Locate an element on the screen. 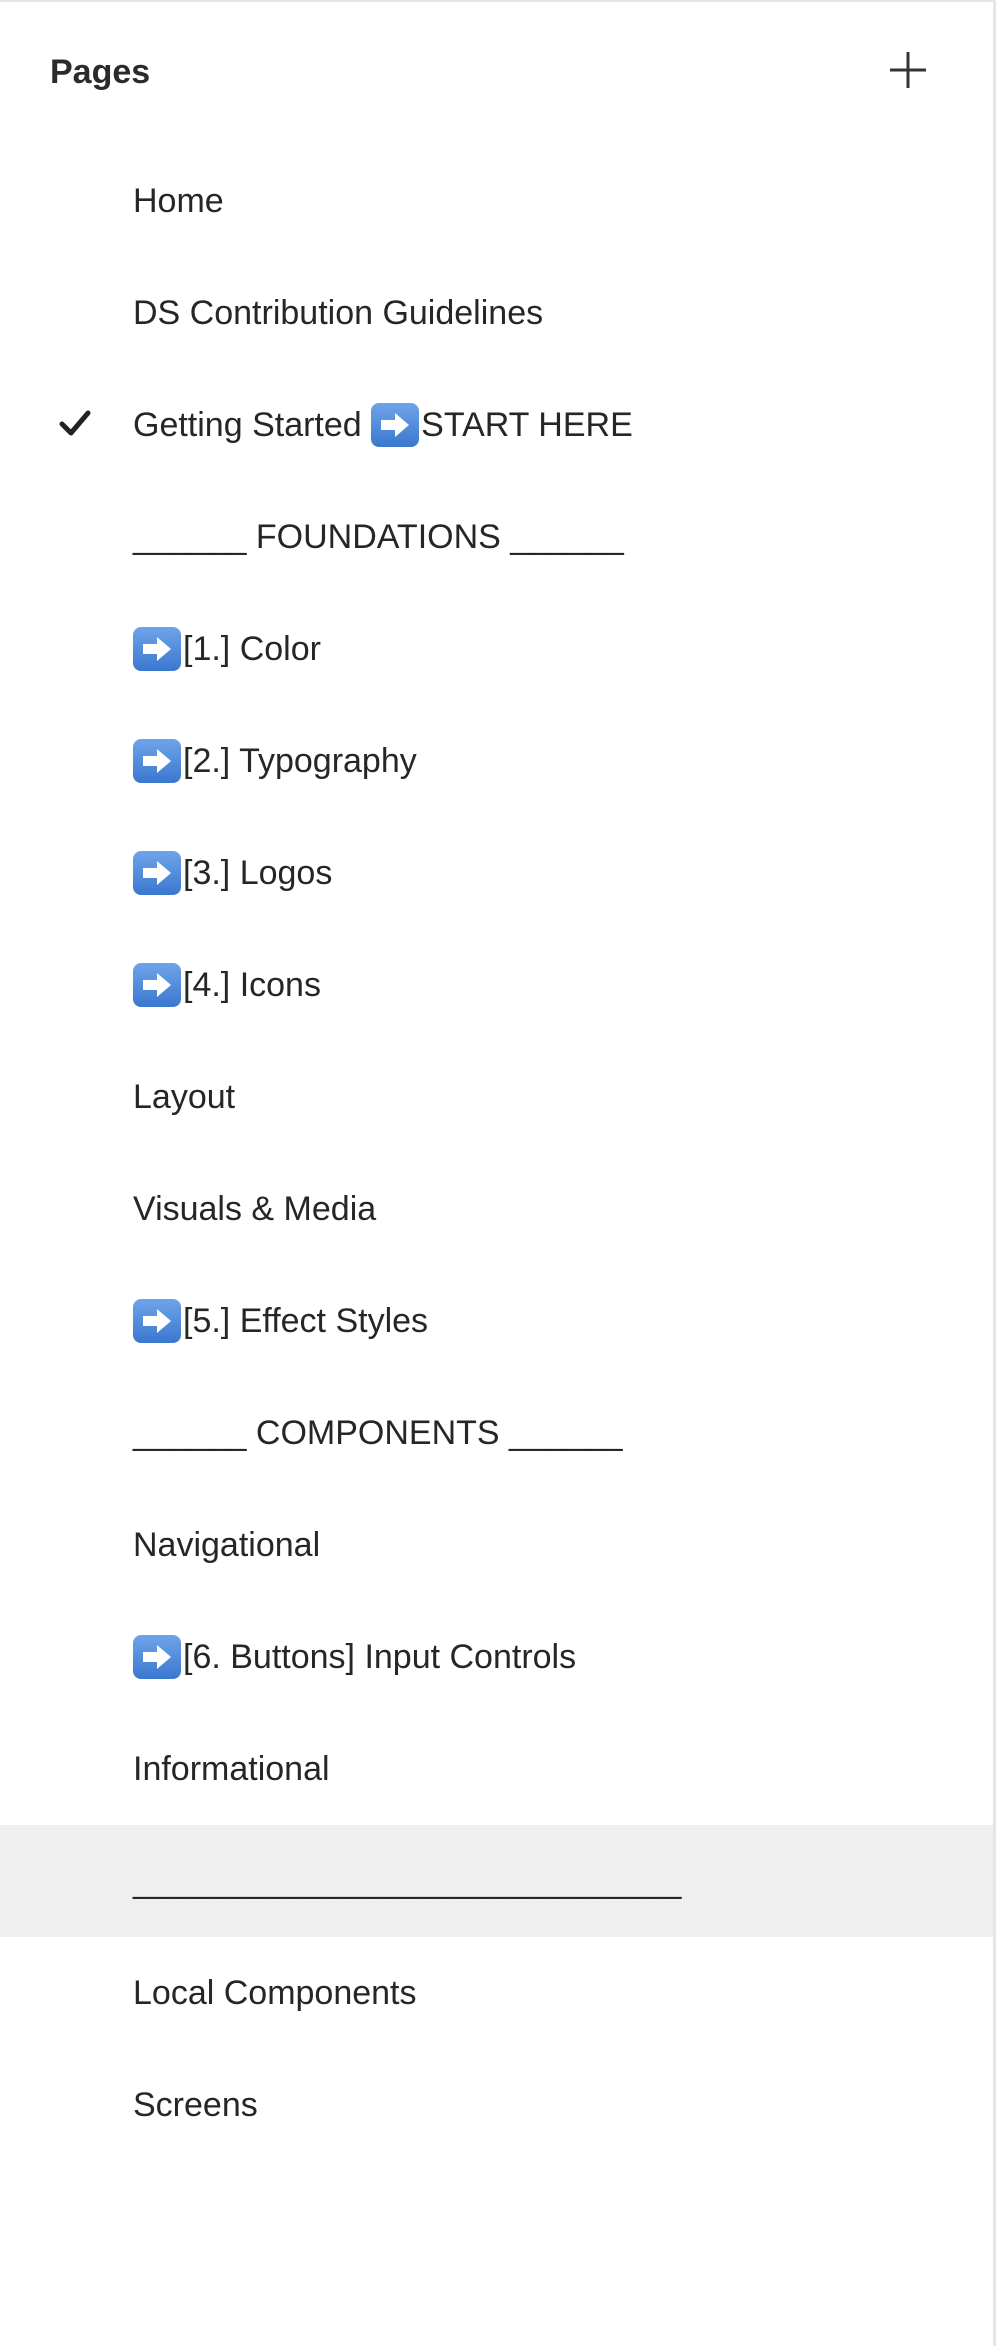 The image size is (1000, 2346). panel-border is located at coordinates (994, 1173).